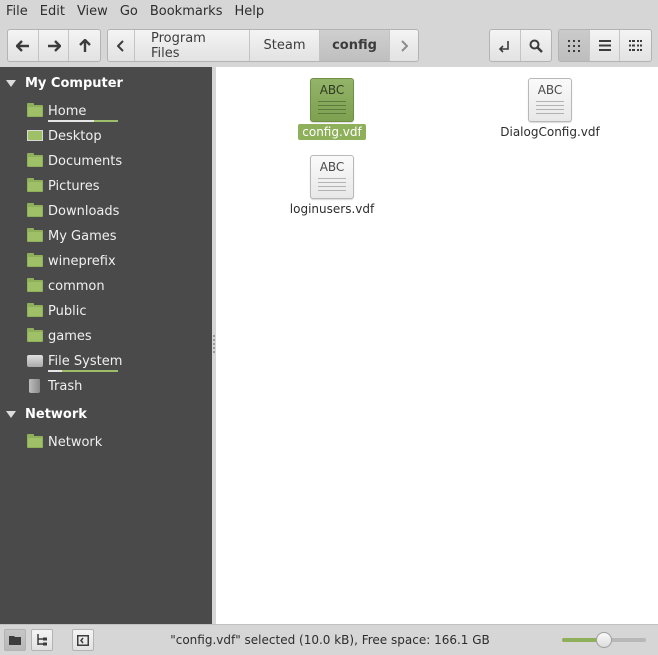  I want to click on compact-view-button, so click(635, 45).